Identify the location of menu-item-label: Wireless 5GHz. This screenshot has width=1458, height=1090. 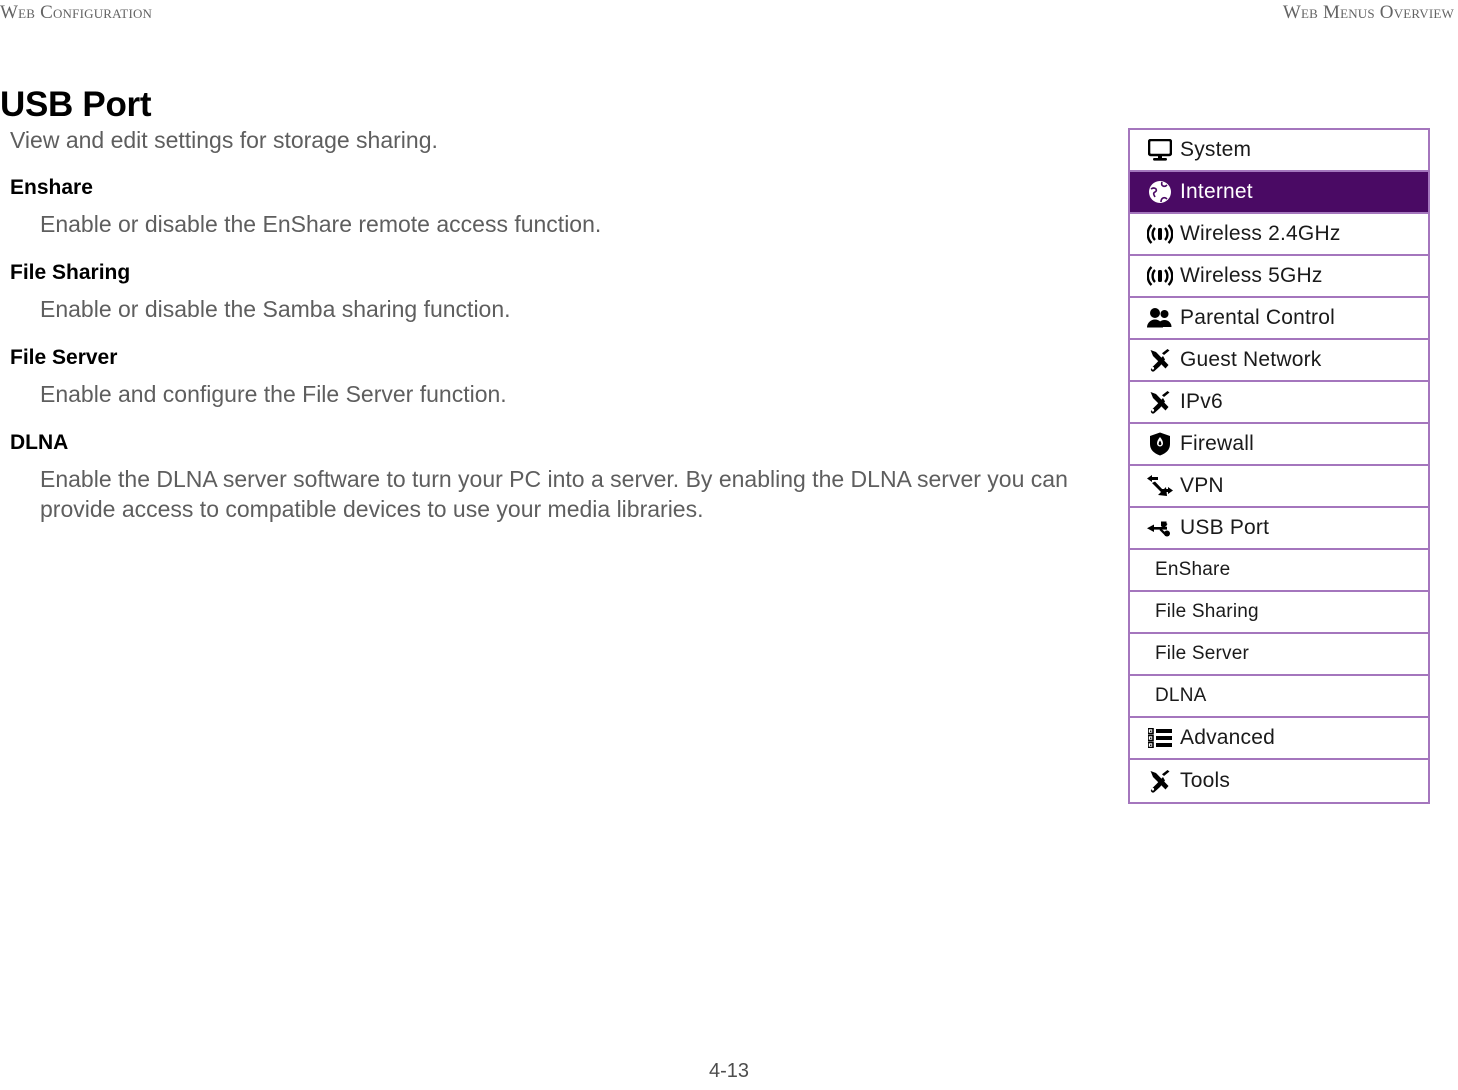
(1251, 275).